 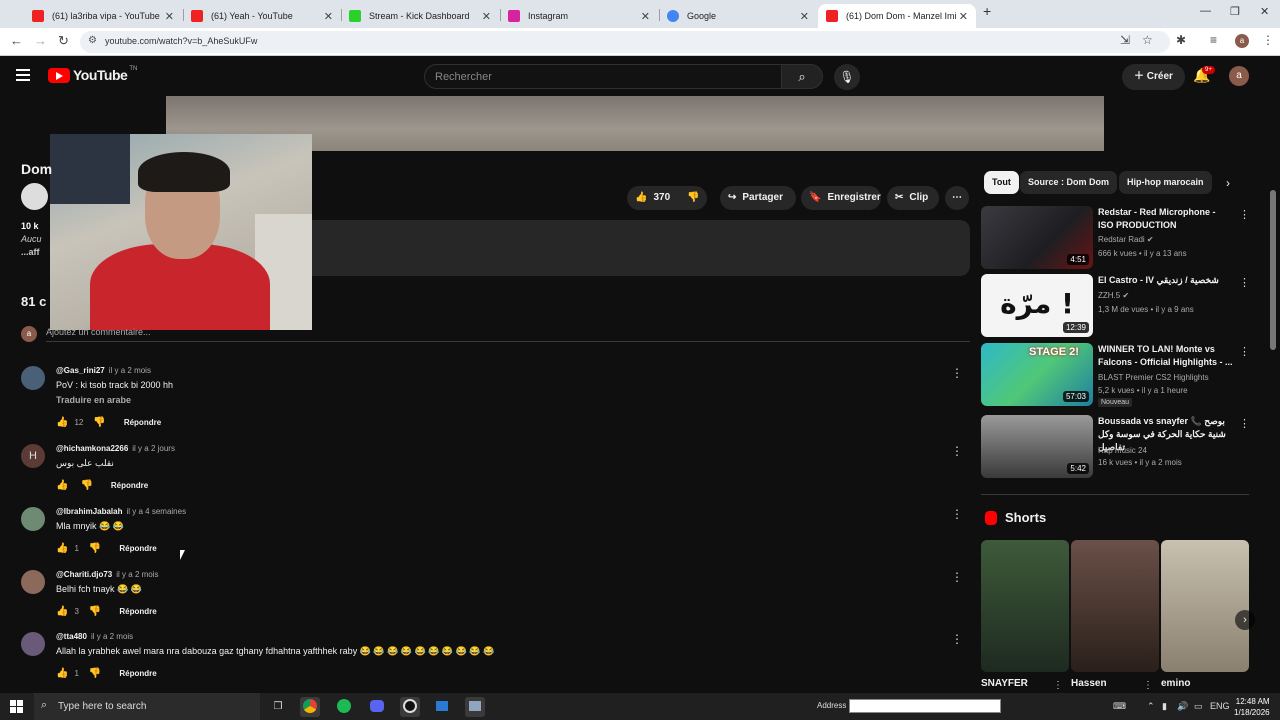 What do you see at coordinates (33, 456) in the screenshot?
I see `commenter-avatar: H` at bounding box center [33, 456].